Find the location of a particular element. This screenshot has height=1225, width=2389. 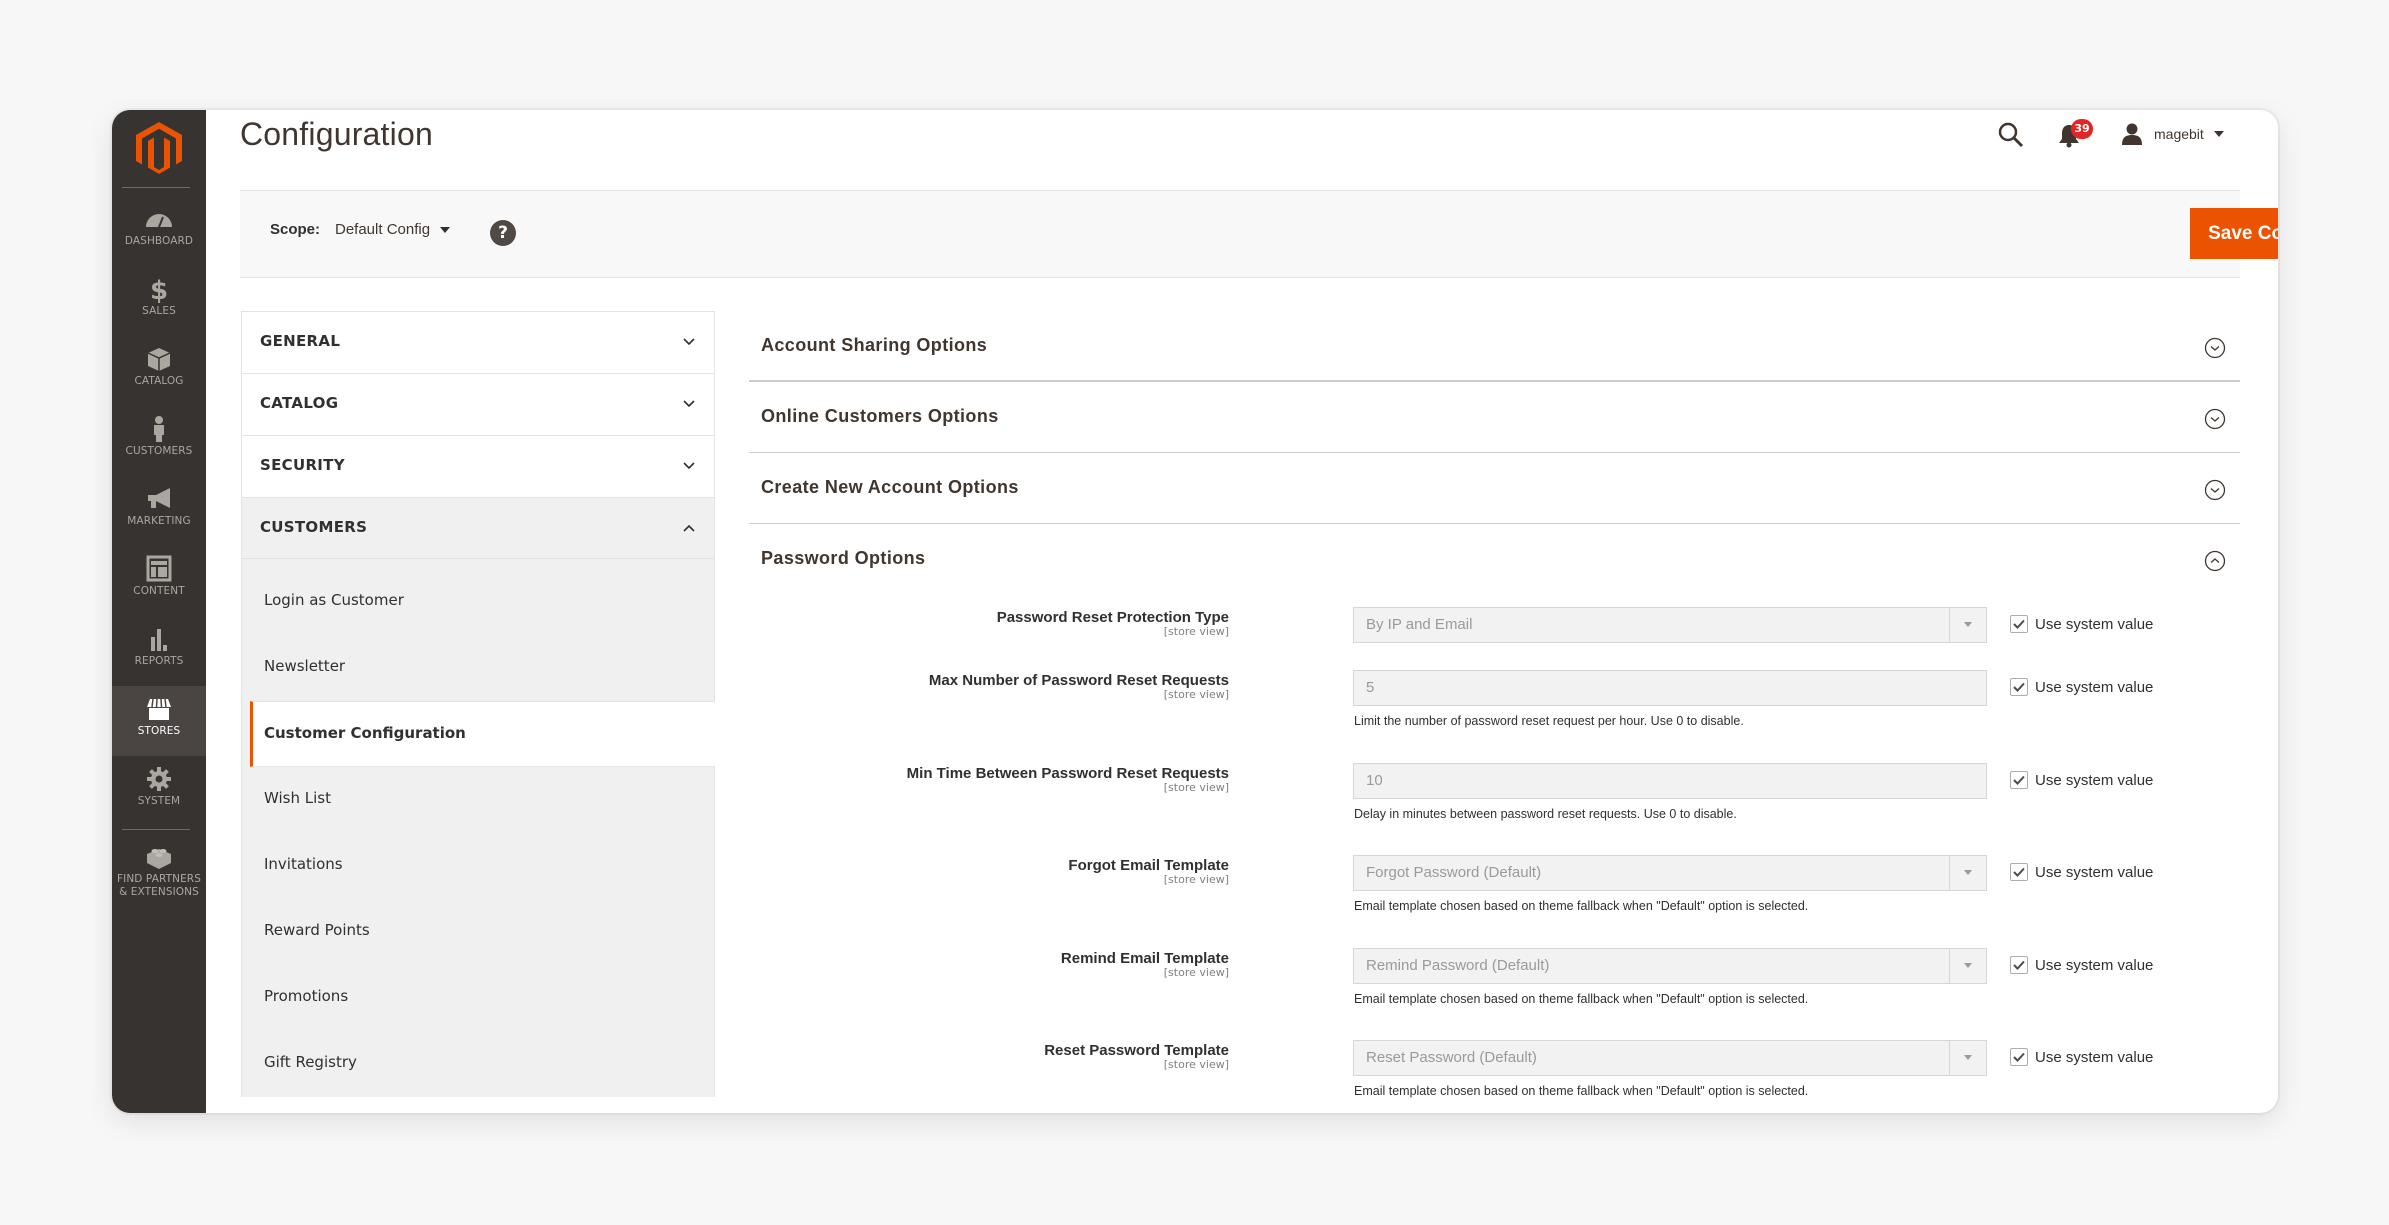

select-value: By IP and Email is located at coordinates (1419, 624).